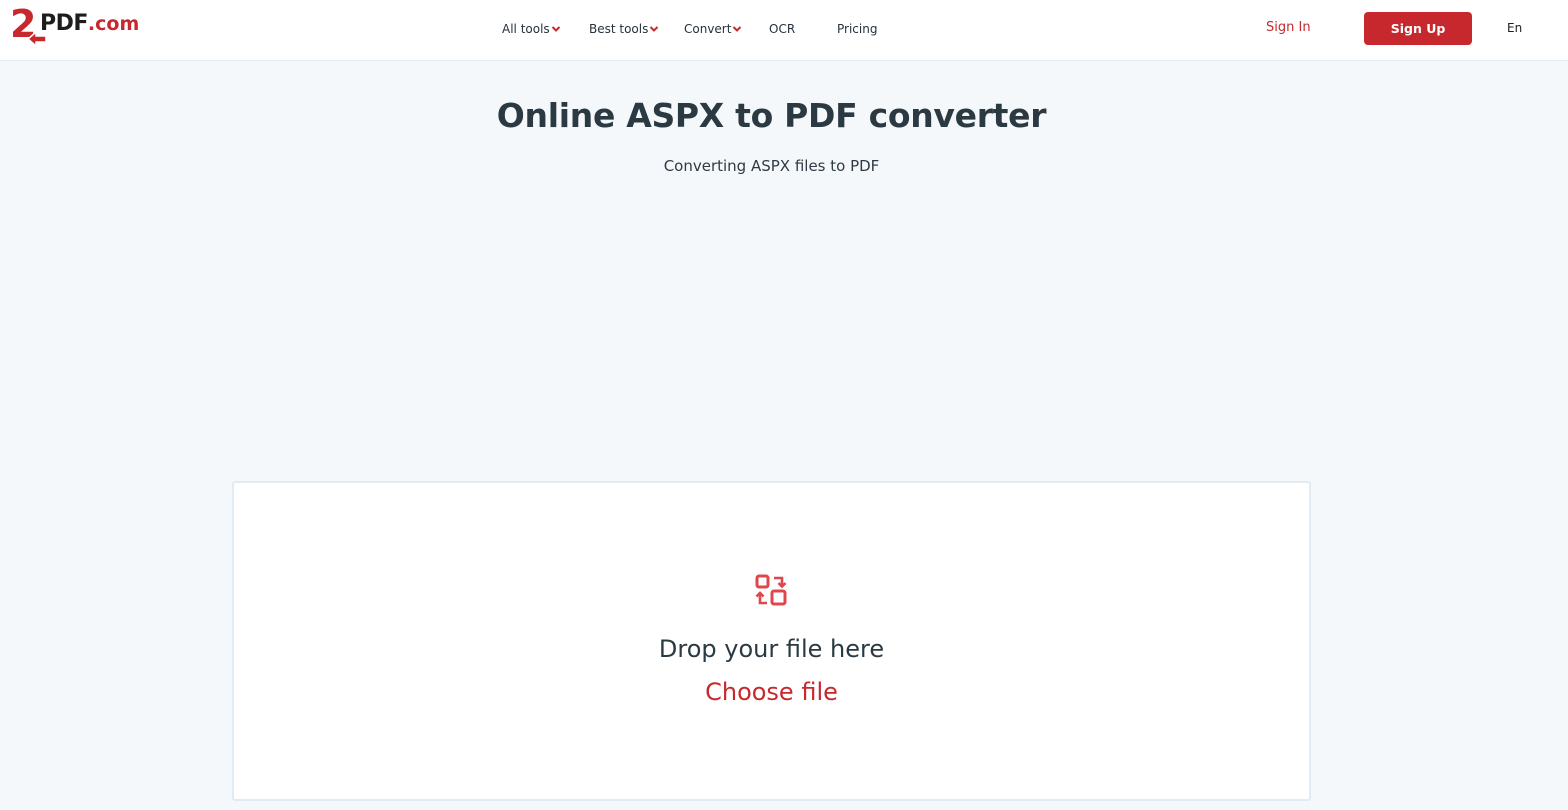 The height and width of the screenshot is (810, 1568). I want to click on nav-ocr-label: OCR, so click(782, 29).